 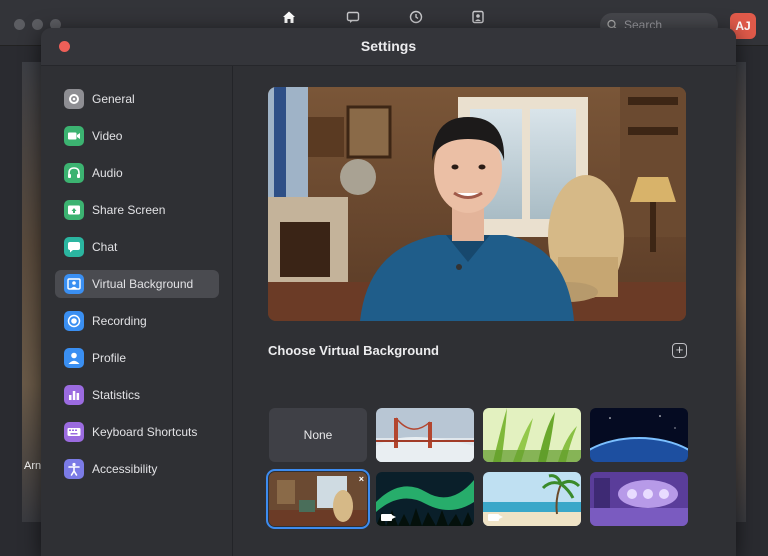 What do you see at coordinates (74, 321) in the screenshot?
I see `record-icon` at bounding box center [74, 321].